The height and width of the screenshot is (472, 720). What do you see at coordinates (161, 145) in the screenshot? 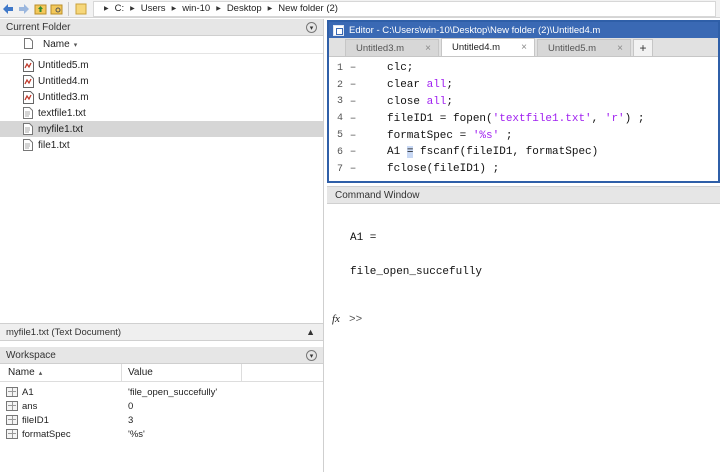
I see `file-item: file1.txt` at bounding box center [161, 145].